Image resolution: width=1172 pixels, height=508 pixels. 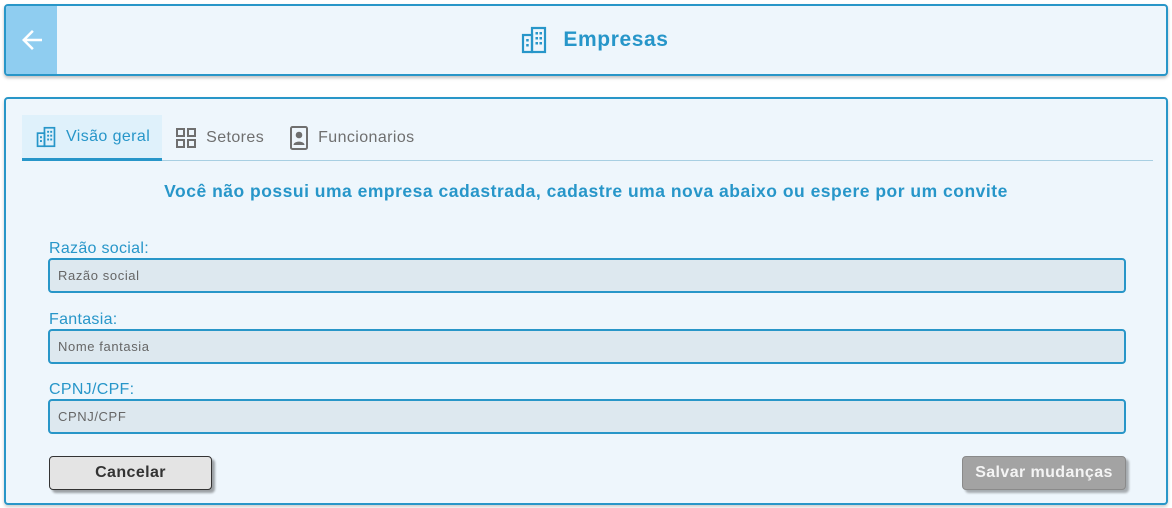 I want to click on tab-funcionarios: Funcionarios, so click(x=351, y=137).